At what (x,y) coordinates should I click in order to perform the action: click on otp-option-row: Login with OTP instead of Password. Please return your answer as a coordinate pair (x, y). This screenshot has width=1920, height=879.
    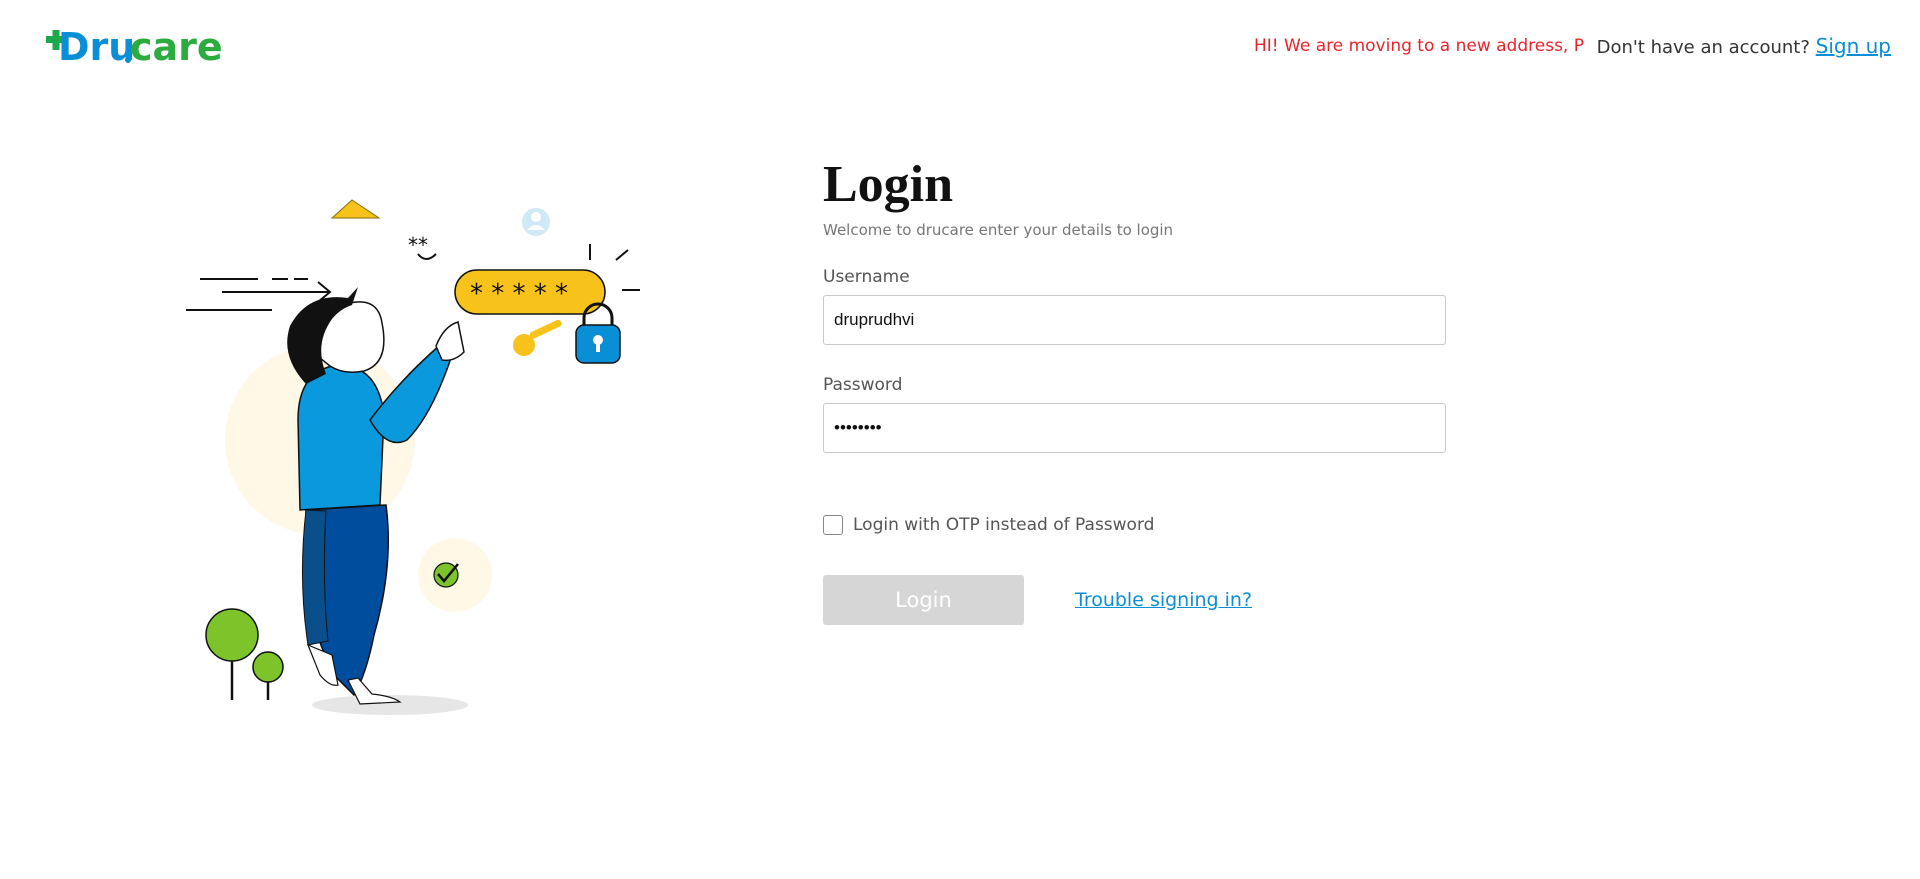
    Looking at the image, I should click on (1135, 525).